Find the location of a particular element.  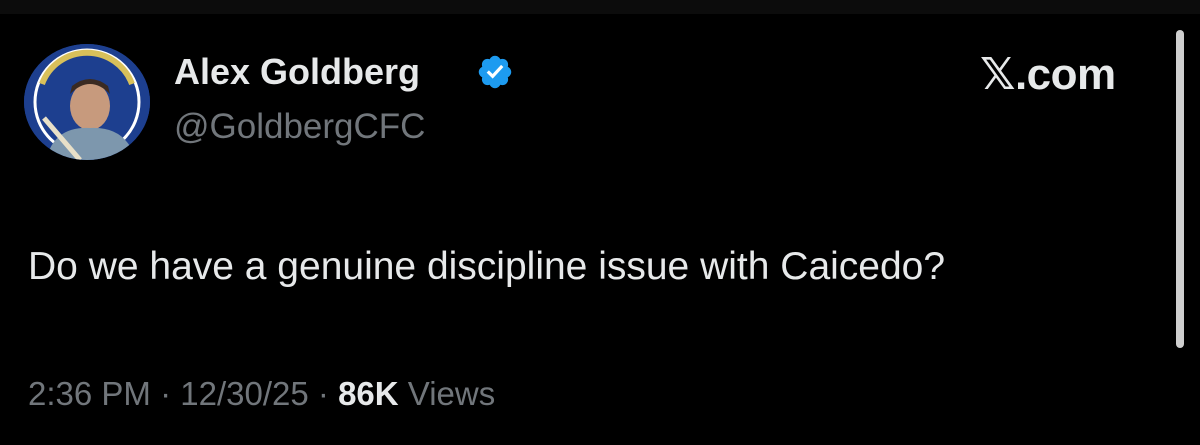

author-display-name: Alex Goldberg is located at coordinates (297, 72).